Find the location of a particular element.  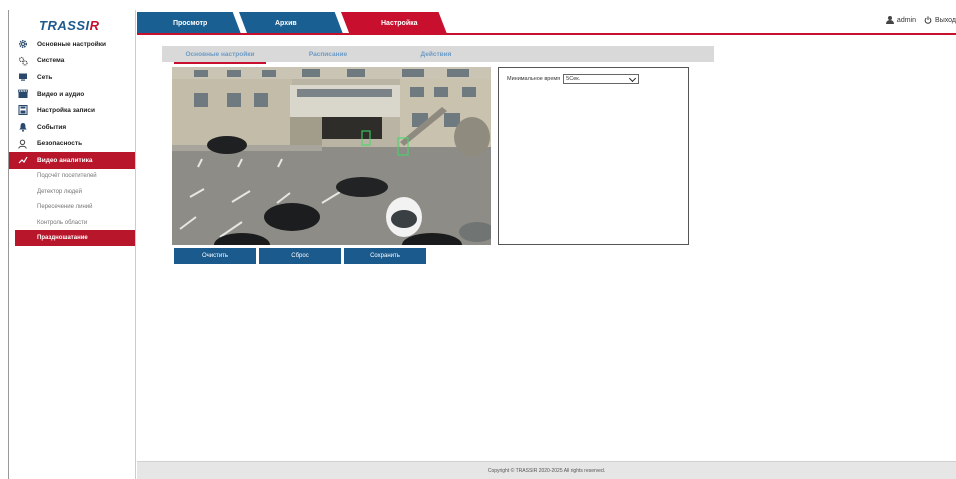

tab-archive: Архив is located at coordinates (291, 23).